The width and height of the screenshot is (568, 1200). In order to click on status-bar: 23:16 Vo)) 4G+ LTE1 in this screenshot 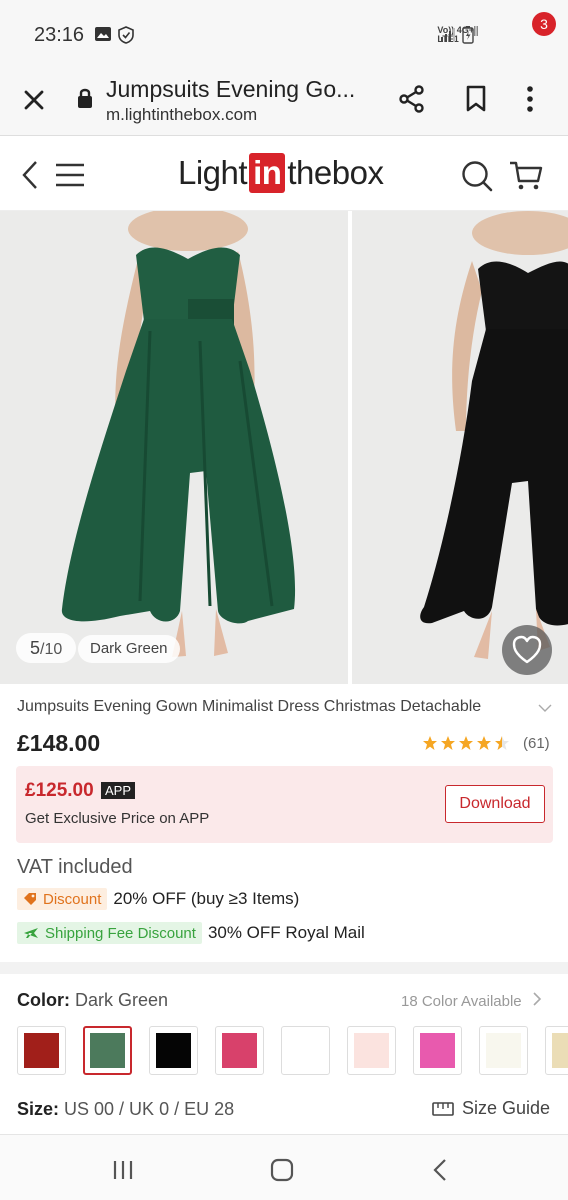, I will do `click(284, 33)`.